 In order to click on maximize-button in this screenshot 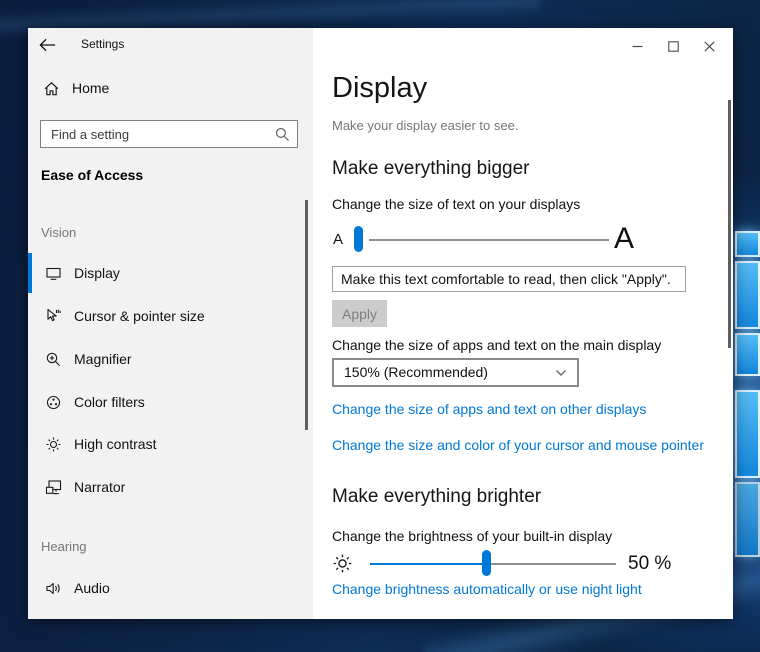, I will do `click(673, 46)`.